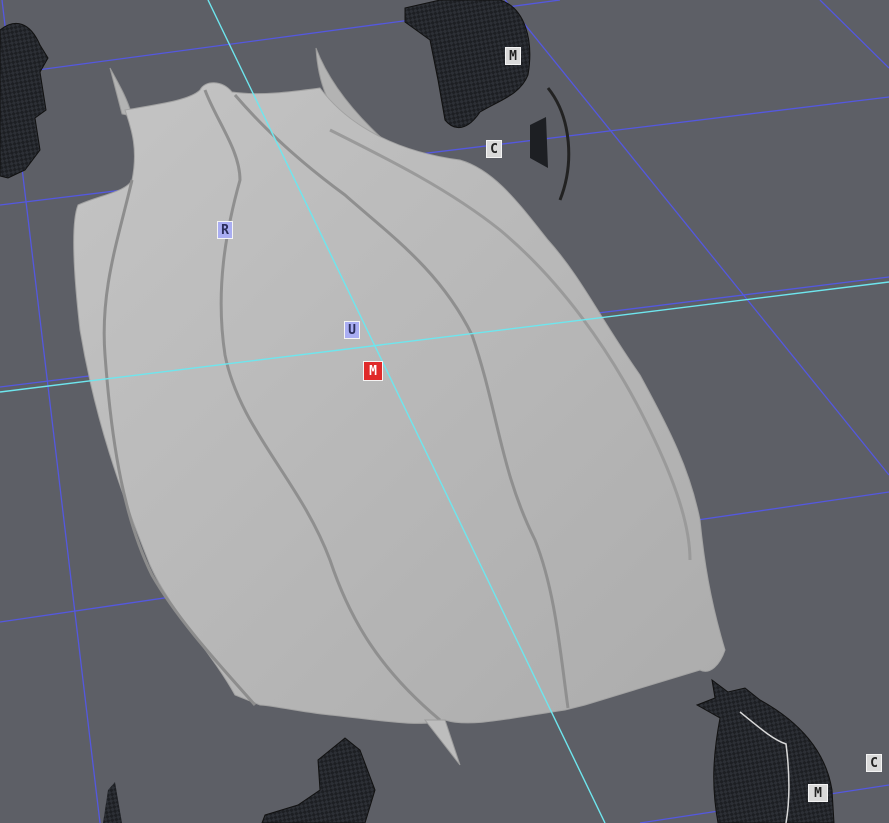 The height and width of the screenshot is (823, 889). What do you see at coordinates (513, 56) in the screenshot?
I see `marker-top-mount: M` at bounding box center [513, 56].